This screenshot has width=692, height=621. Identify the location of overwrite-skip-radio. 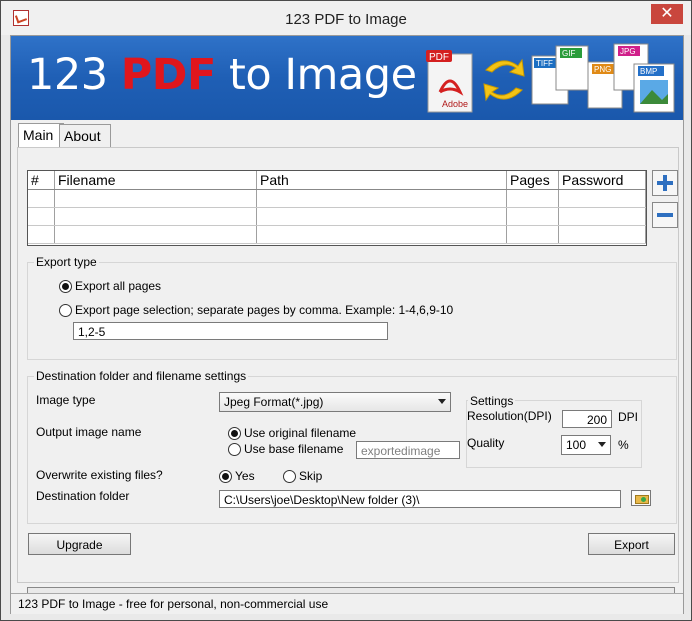
(289, 476).